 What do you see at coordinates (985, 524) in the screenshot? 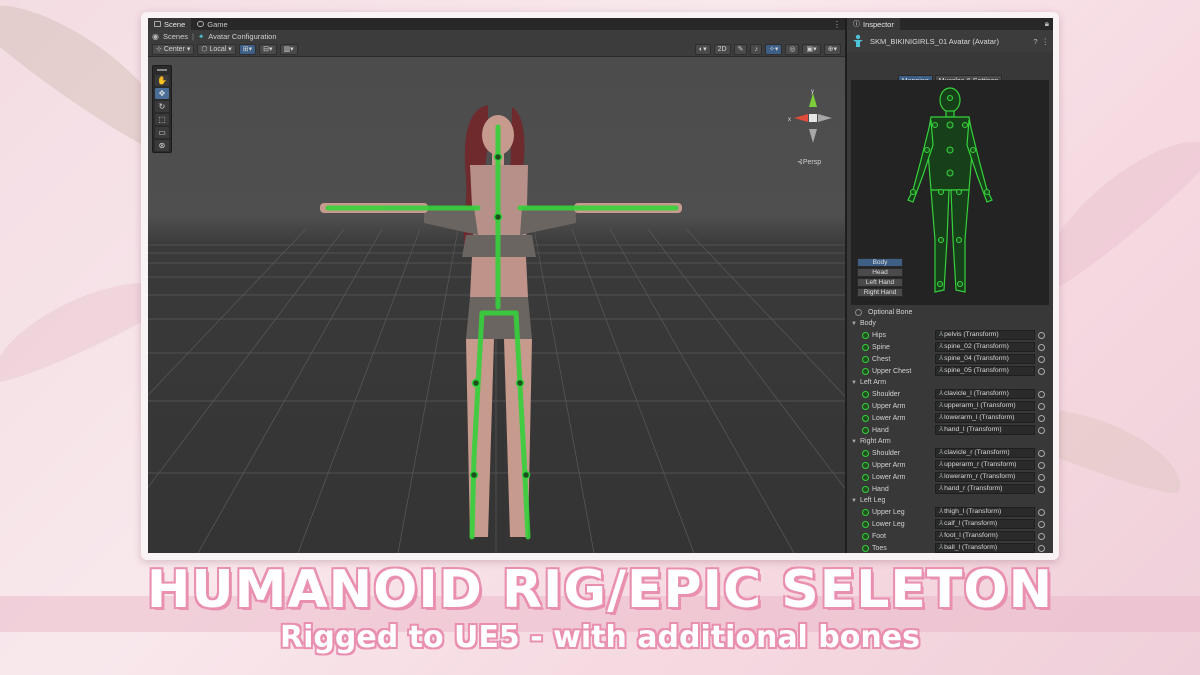
I see `bone-transform-field: ⅄calf_l (Transform)` at bounding box center [985, 524].